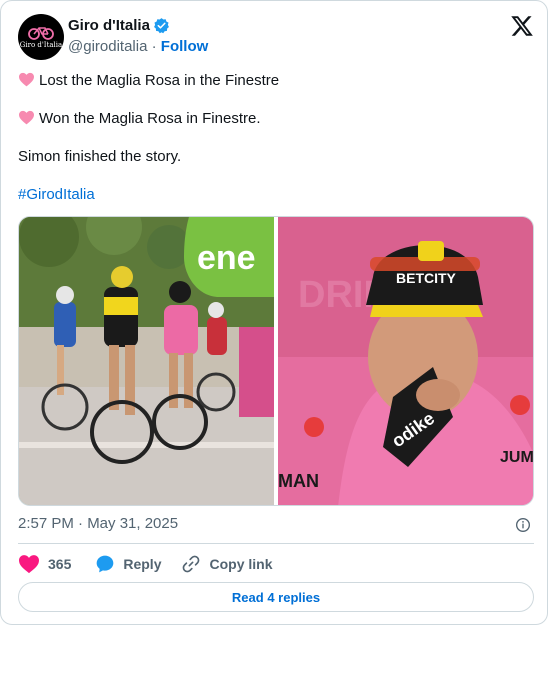  Describe the element at coordinates (98, 523) in the screenshot. I see `timestamp: 2:57 PM · May 31, 2025` at that location.